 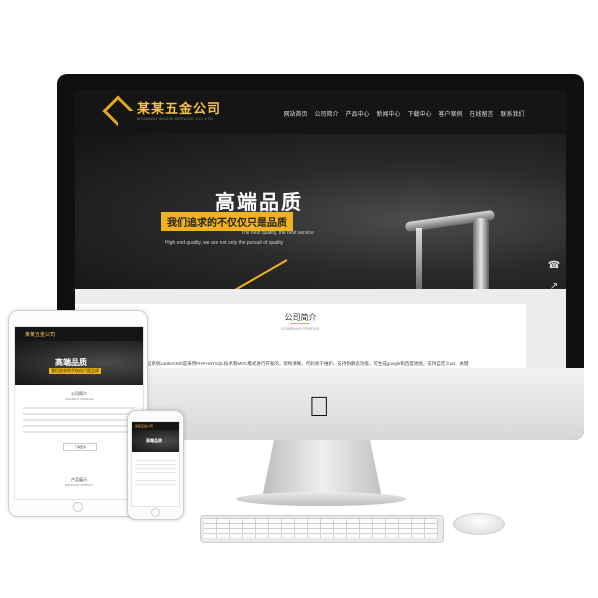 I want to click on nav-item-contact: 联系我们, so click(x=512, y=113).